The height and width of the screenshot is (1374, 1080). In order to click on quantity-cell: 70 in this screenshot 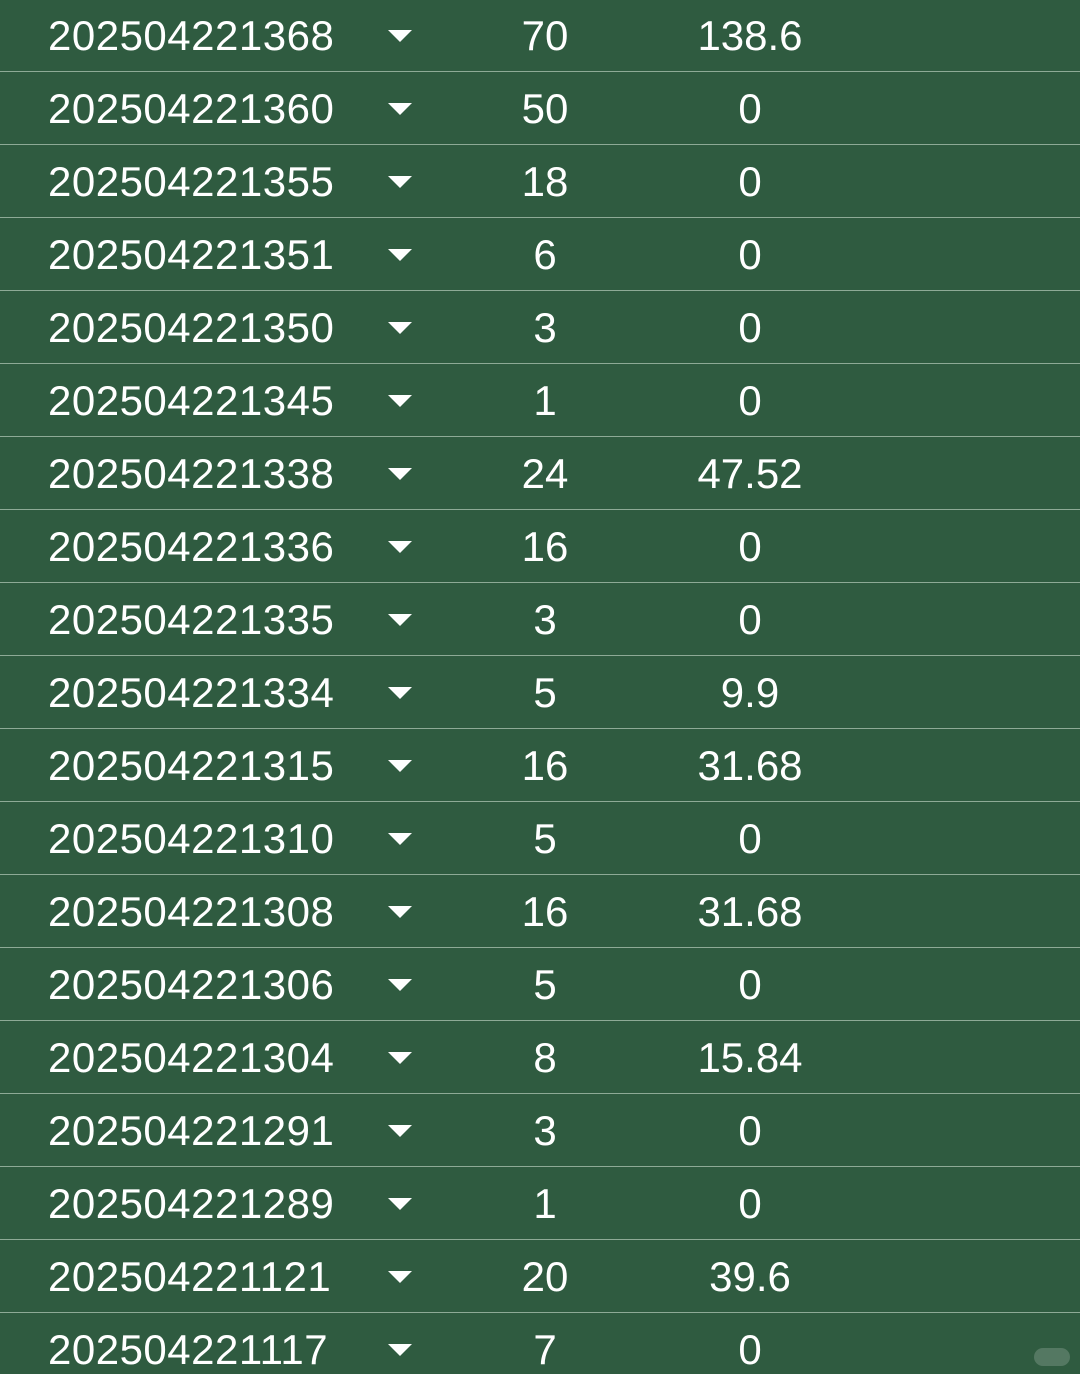, I will do `click(545, 36)`.